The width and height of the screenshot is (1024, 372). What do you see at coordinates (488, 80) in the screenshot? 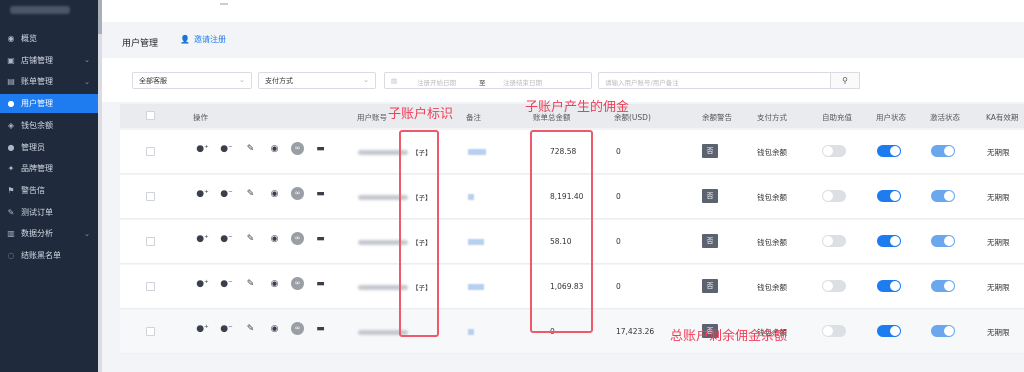
I see `date-range-picker: ▤ 注册开始日期 至 注册结束日期` at bounding box center [488, 80].